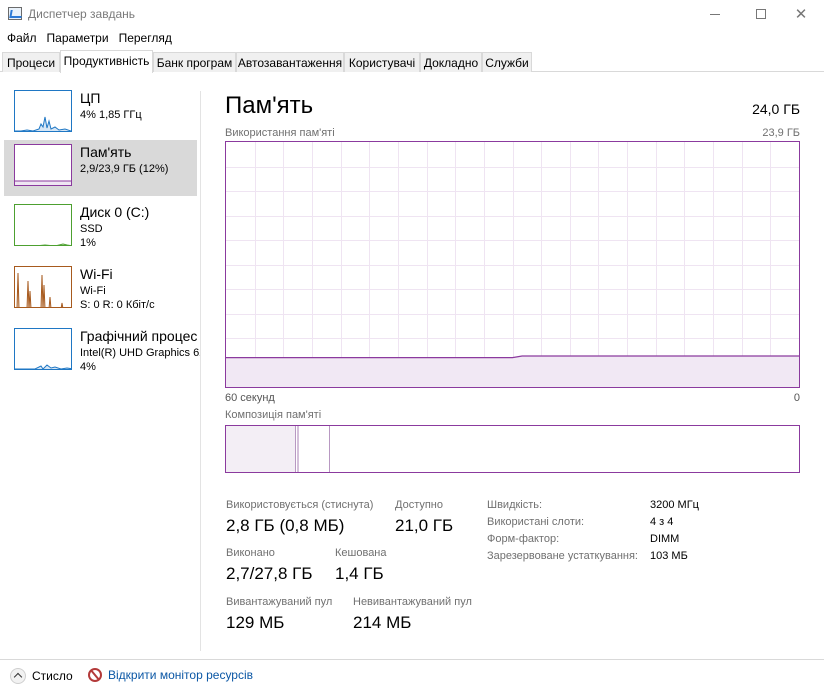 Image resolution: width=824 pixels, height=699 pixels. Describe the element at coordinates (285, 525) in the screenshot. I see `in-use-value: 2,8 ГБ (0,8 МБ)` at that location.